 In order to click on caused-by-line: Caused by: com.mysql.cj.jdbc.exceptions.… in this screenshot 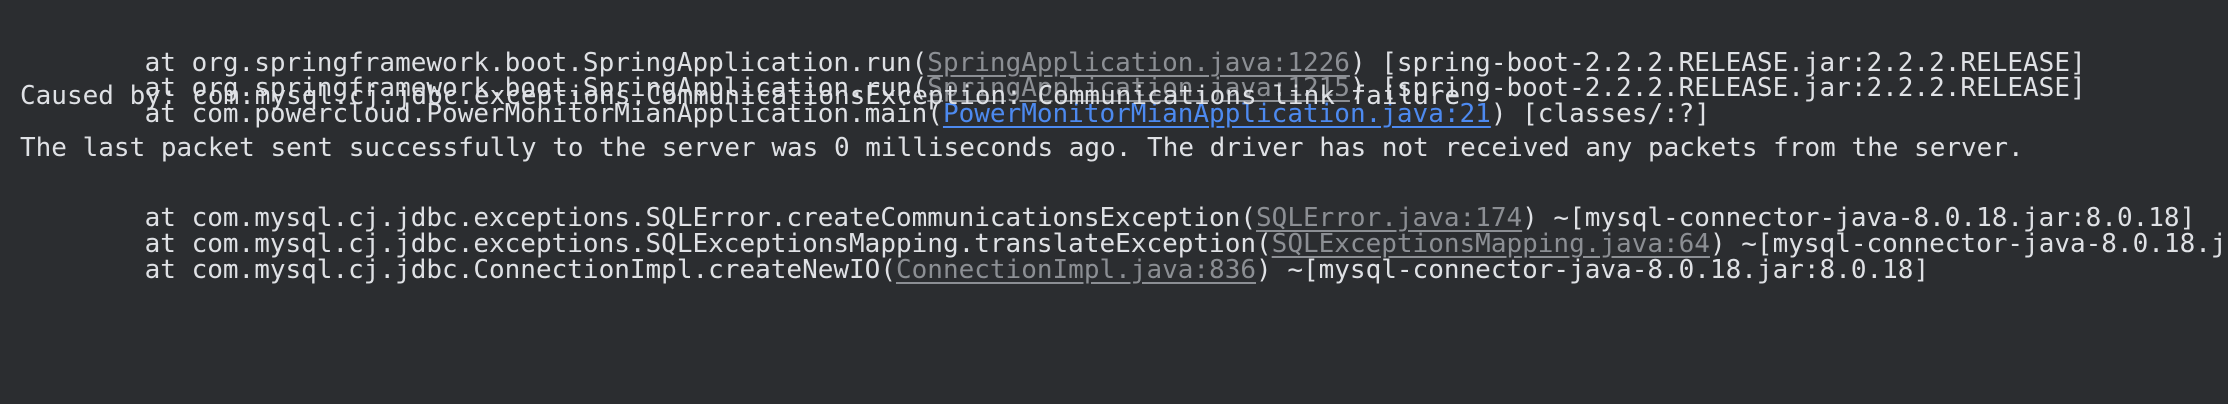, I will do `click(740, 96)`.